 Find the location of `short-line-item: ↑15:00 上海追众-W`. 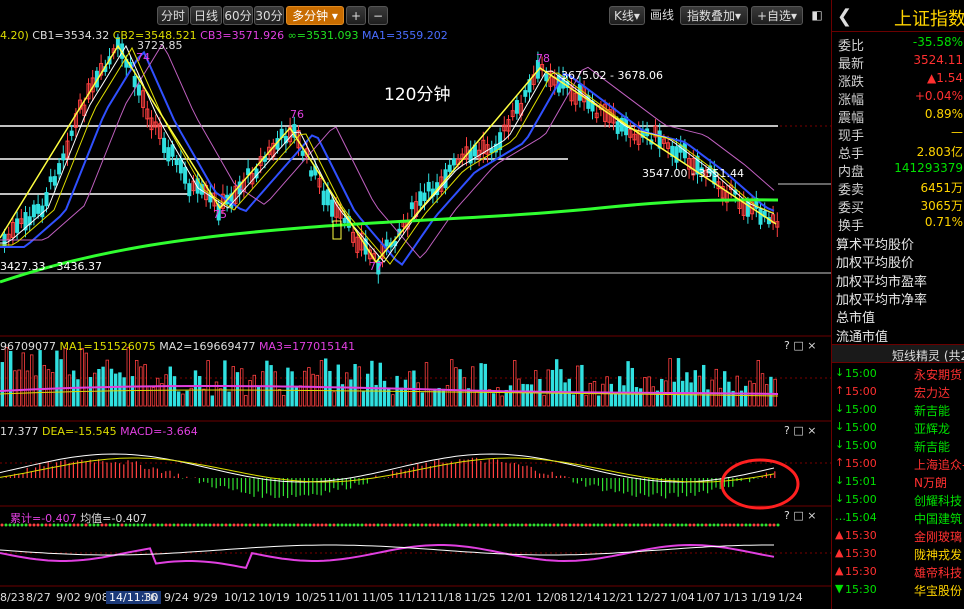

short-line-item: ↑15:00 上海追众-W is located at coordinates (898, 465).